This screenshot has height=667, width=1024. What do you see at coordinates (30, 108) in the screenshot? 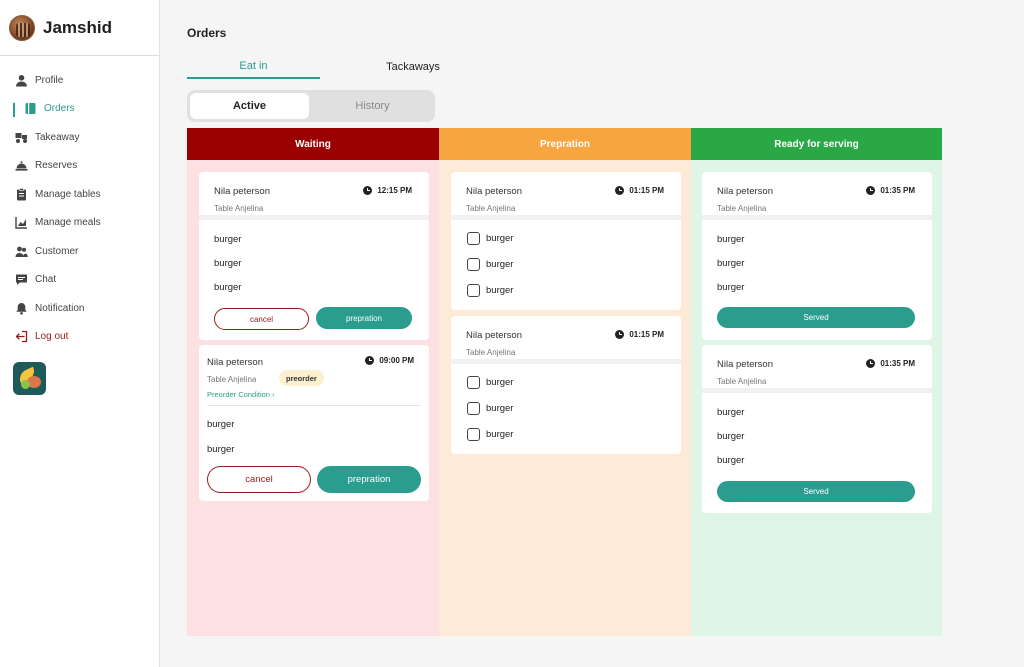
I see `book-icon` at bounding box center [30, 108].